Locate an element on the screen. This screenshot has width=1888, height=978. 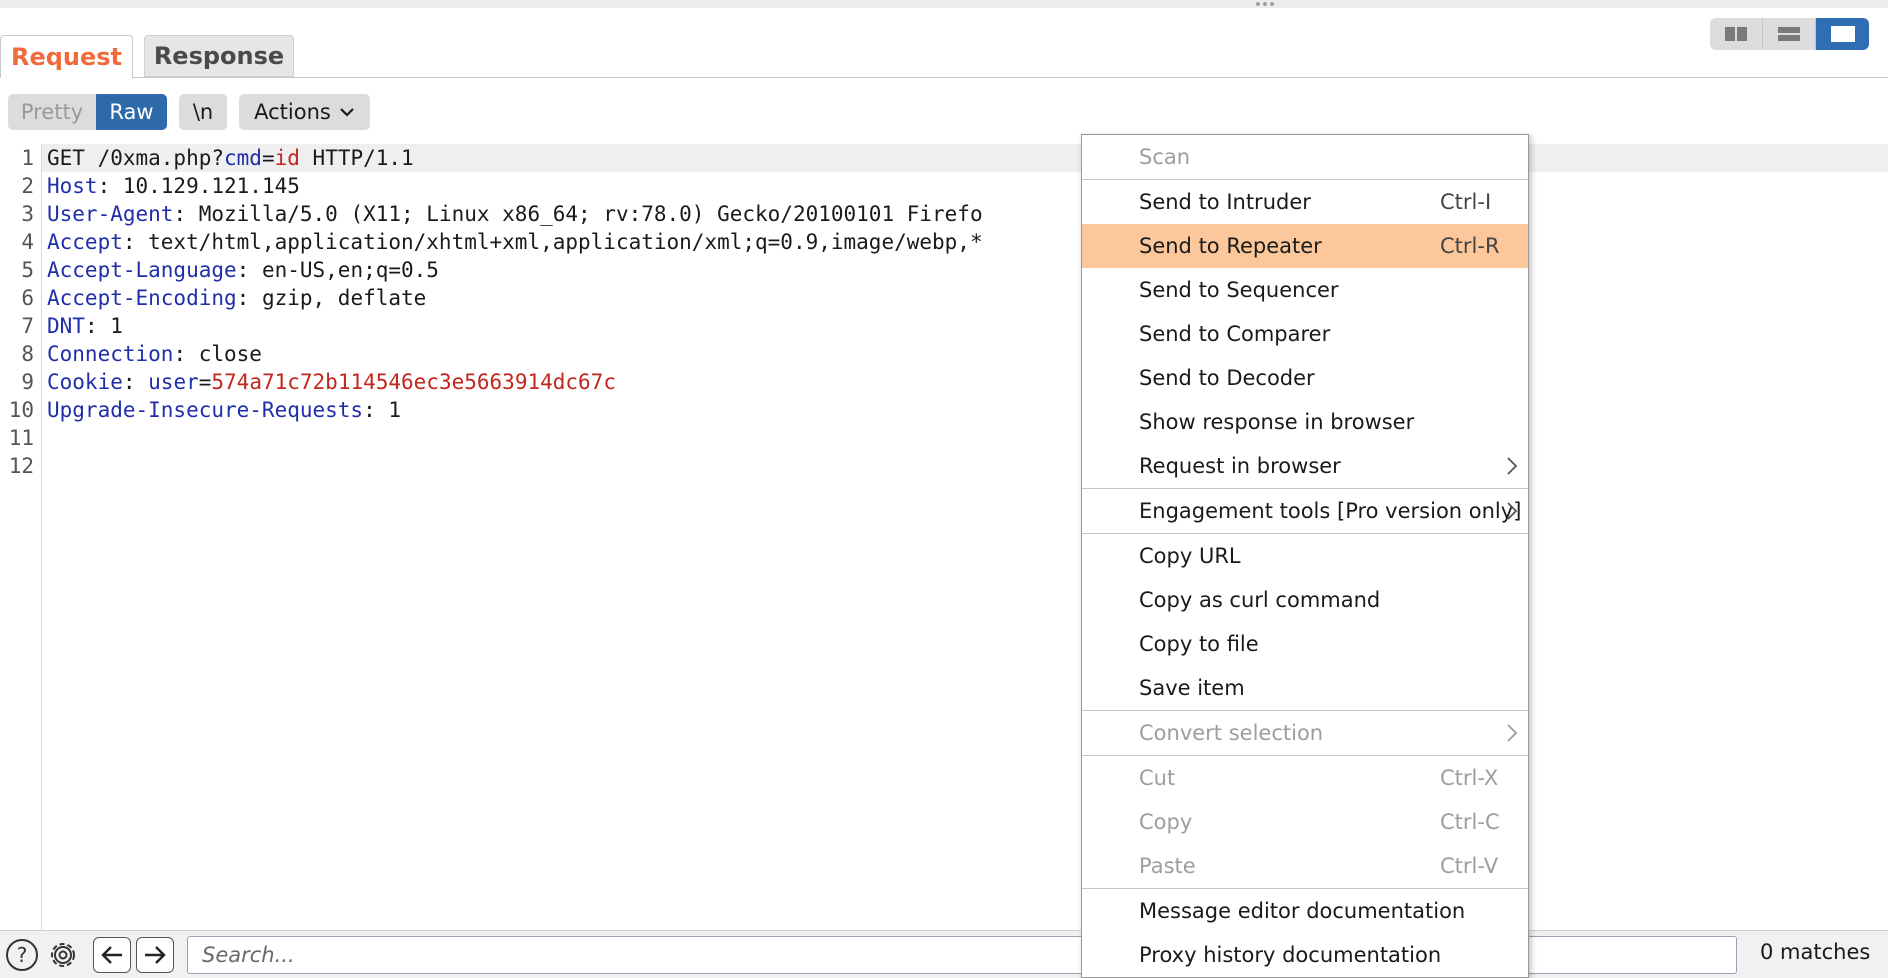
line-number: 9 is located at coordinates (27, 382).